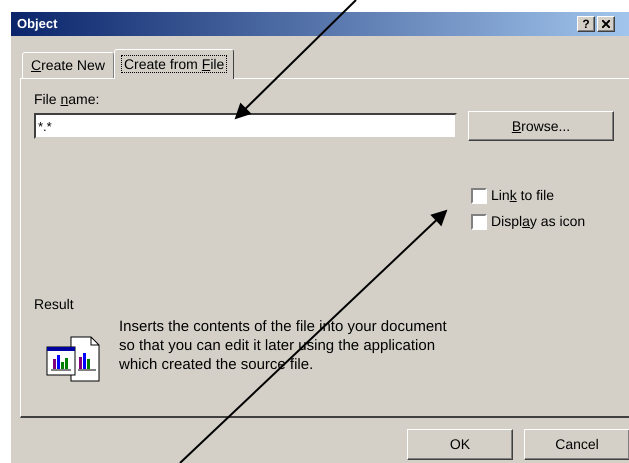 The image size is (629, 463). What do you see at coordinates (174, 64) in the screenshot?
I see `tab: Create from File` at bounding box center [174, 64].